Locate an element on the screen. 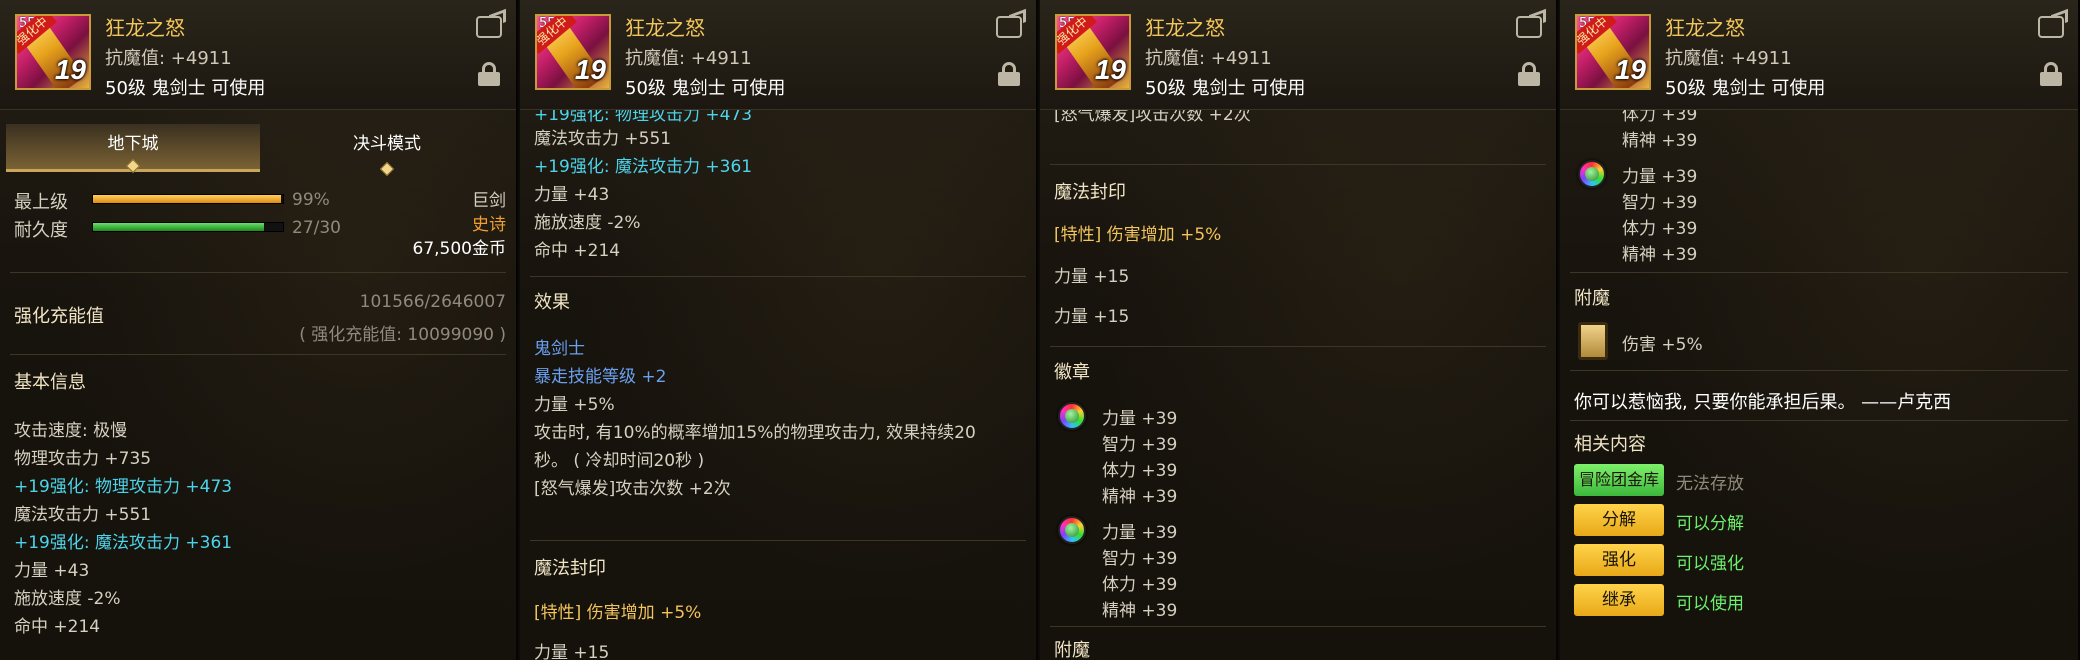 The height and width of the screenshot is (660, 2080). enhance-button: 强化 is located at coordinates (1619, 560).